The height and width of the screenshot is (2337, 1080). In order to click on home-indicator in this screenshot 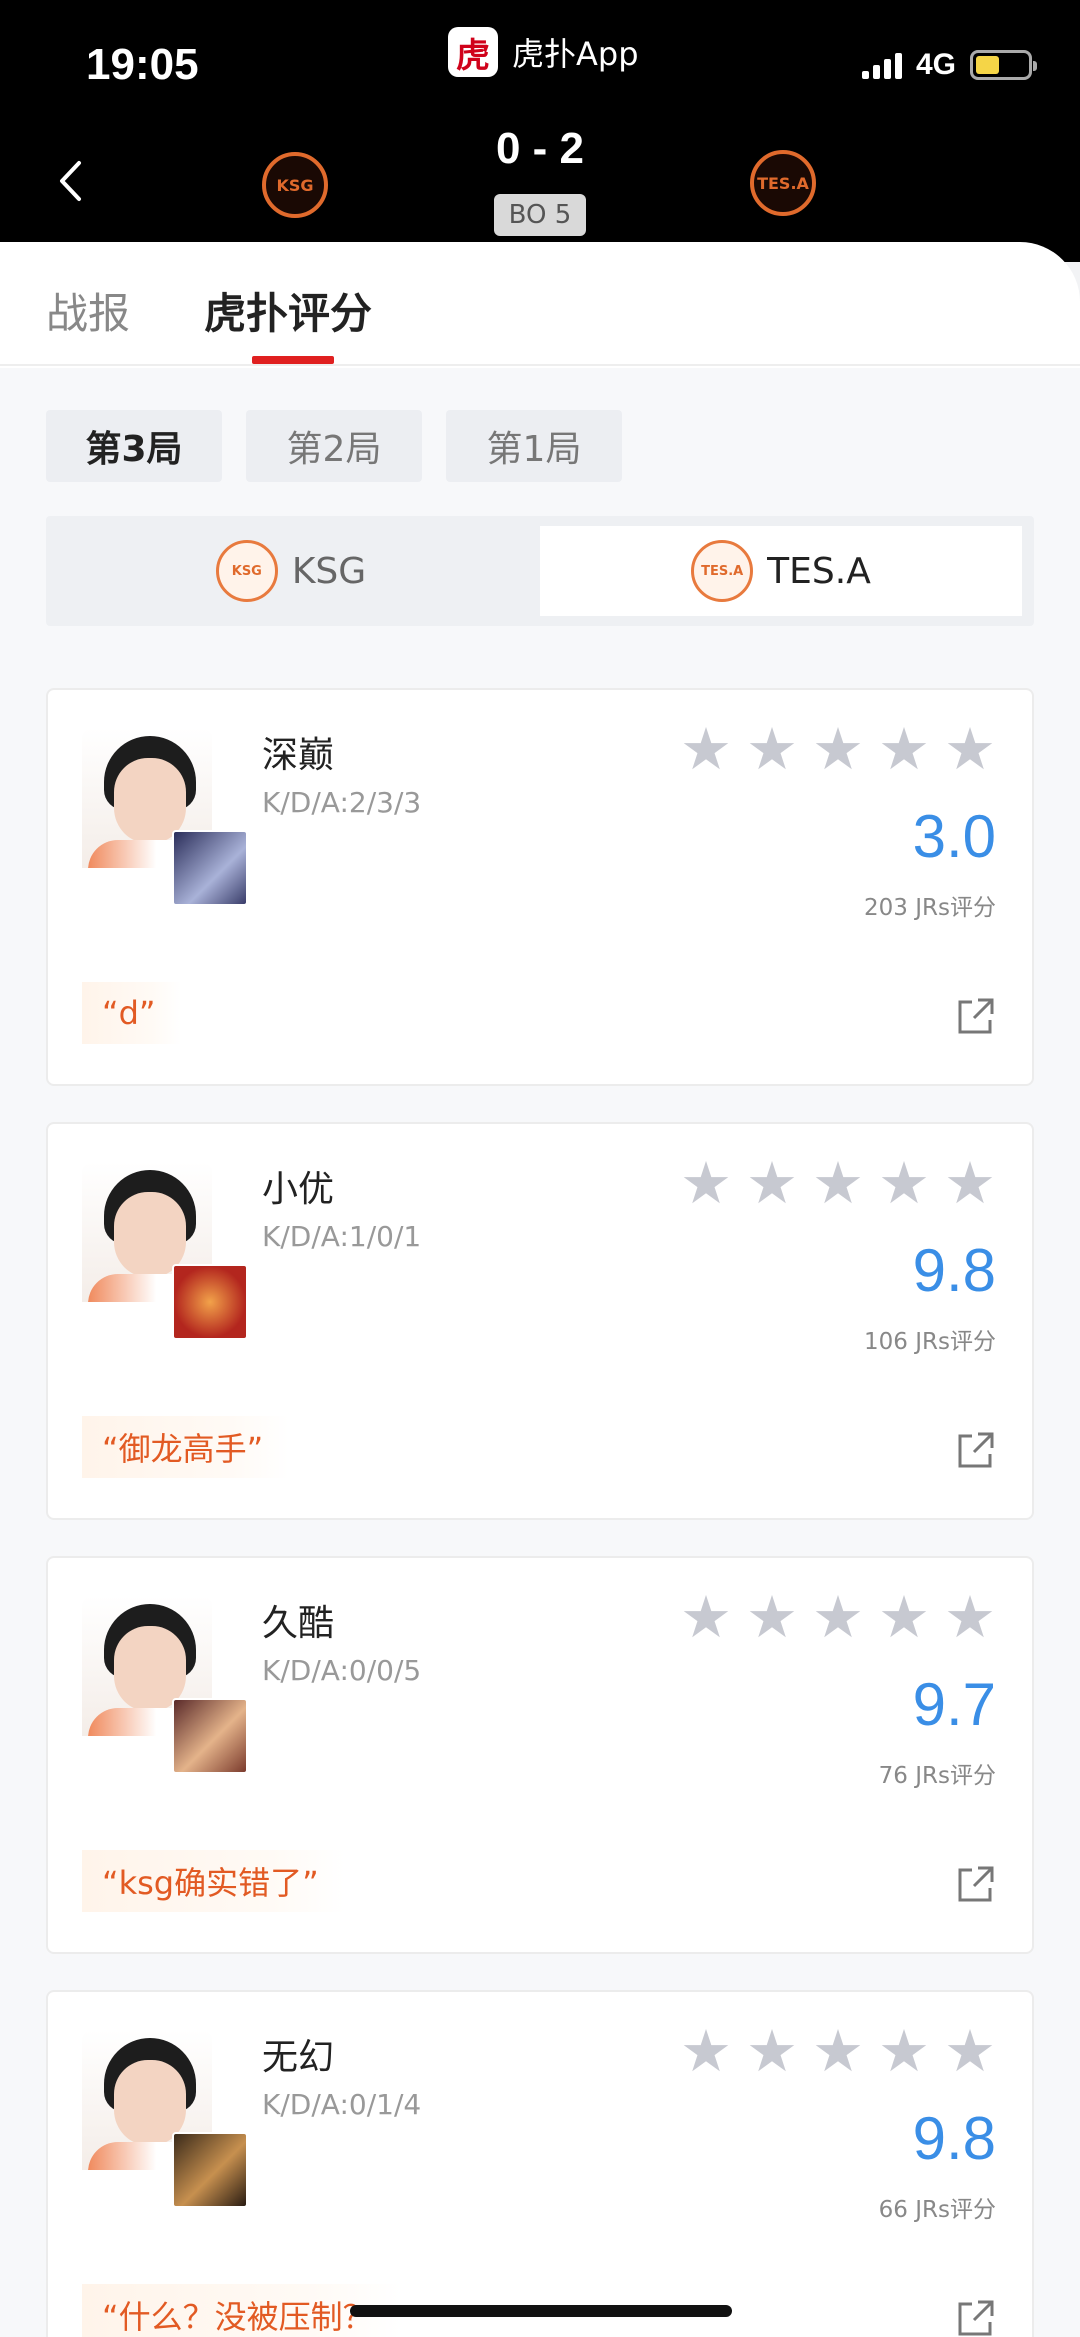, I will do `click(541, 2311)`.